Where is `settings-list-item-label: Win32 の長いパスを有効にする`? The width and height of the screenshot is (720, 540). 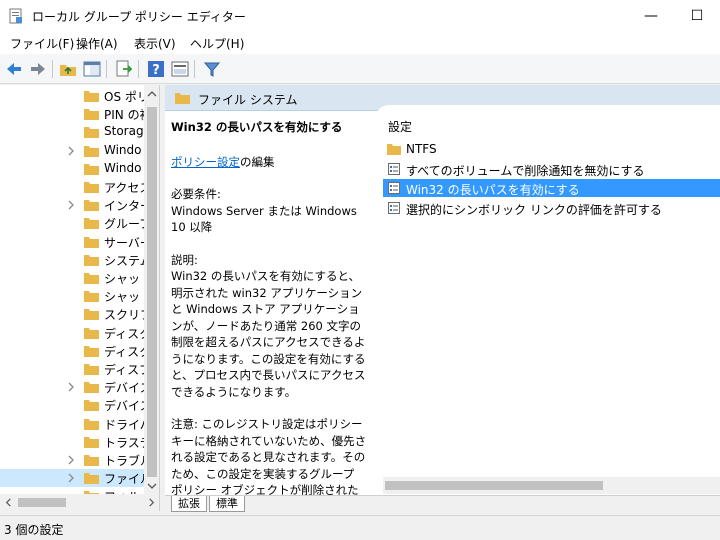 settings-list-item-label: Win32 の長いパスを有効にする is located at coordinates (493, 190).